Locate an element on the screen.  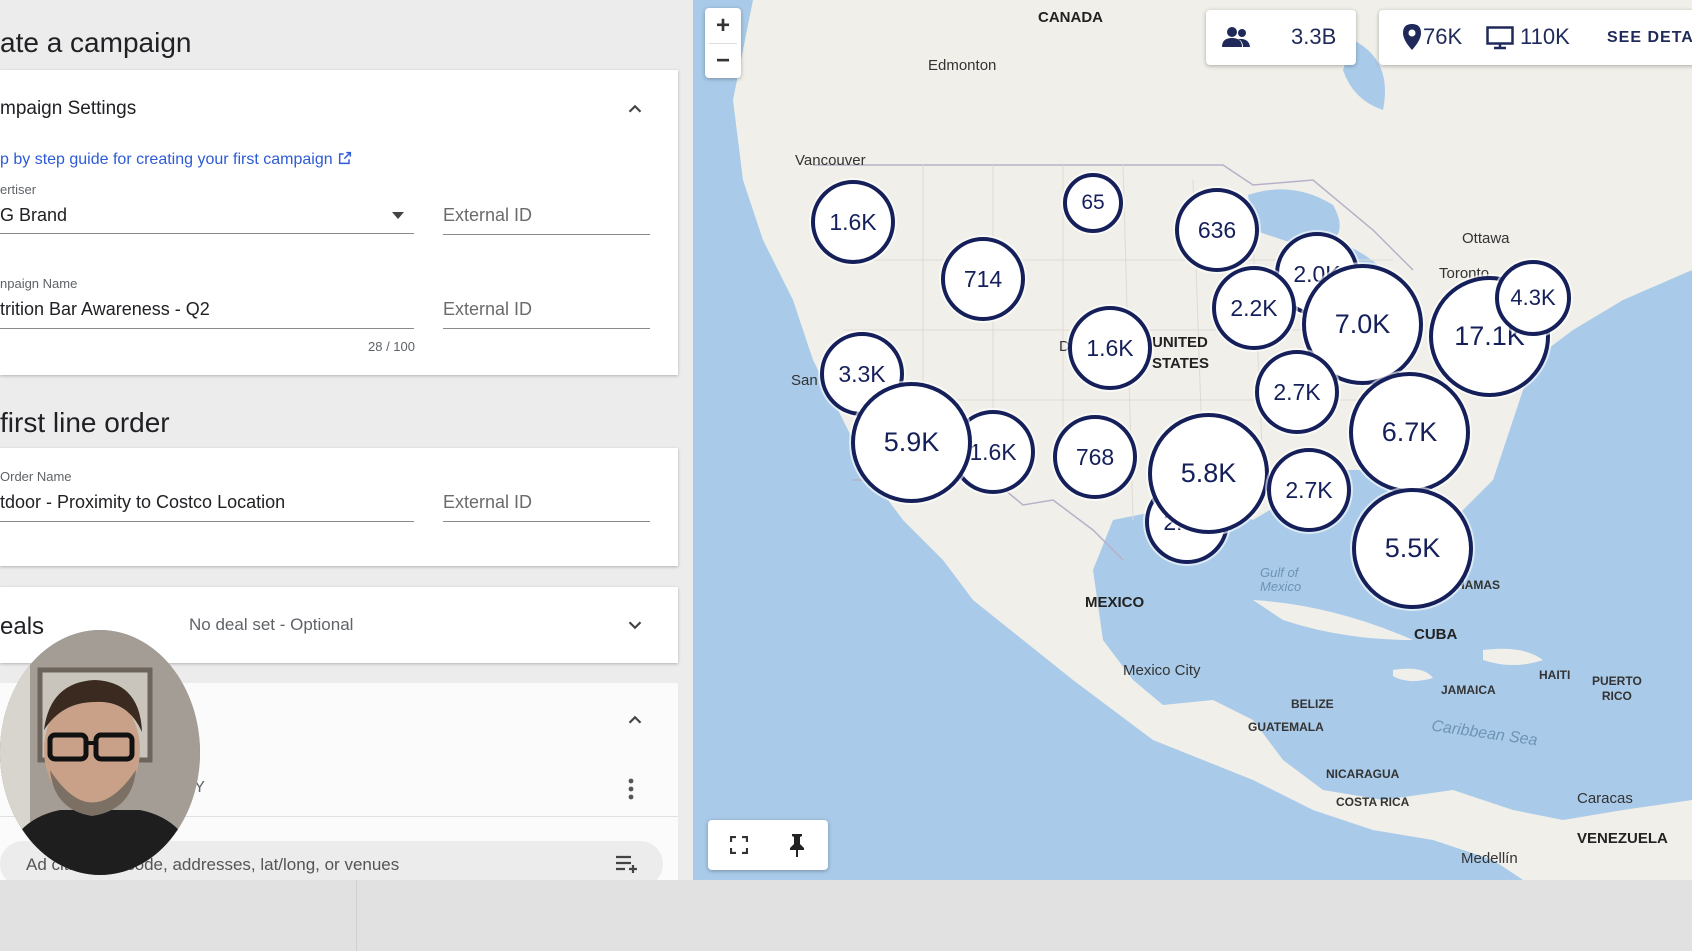
campaign-name-input: npaign Name trition Bar Awareness - Q2 is located at coordinates (207, 302).